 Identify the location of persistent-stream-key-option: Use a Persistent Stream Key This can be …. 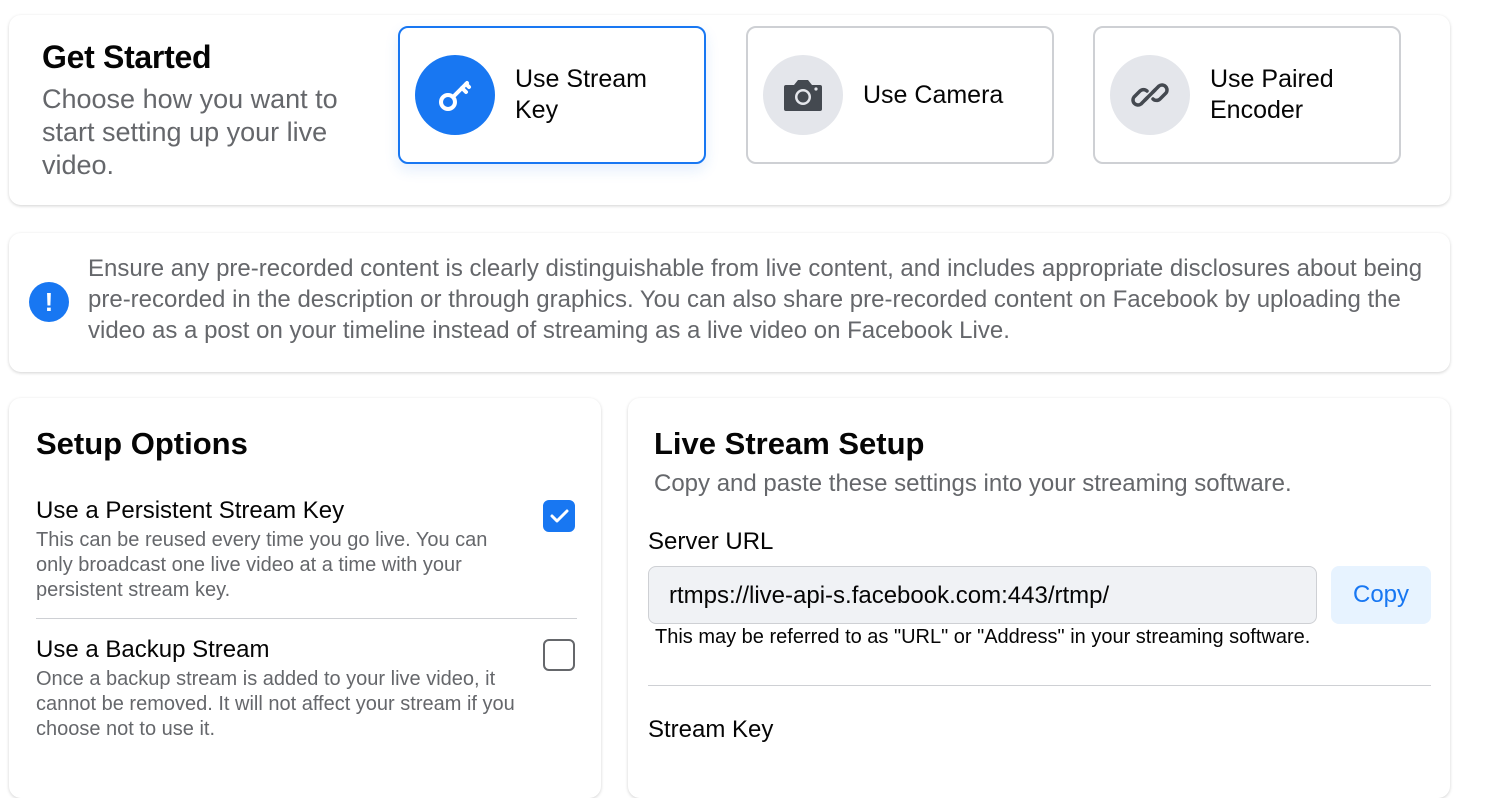
(306, 549).